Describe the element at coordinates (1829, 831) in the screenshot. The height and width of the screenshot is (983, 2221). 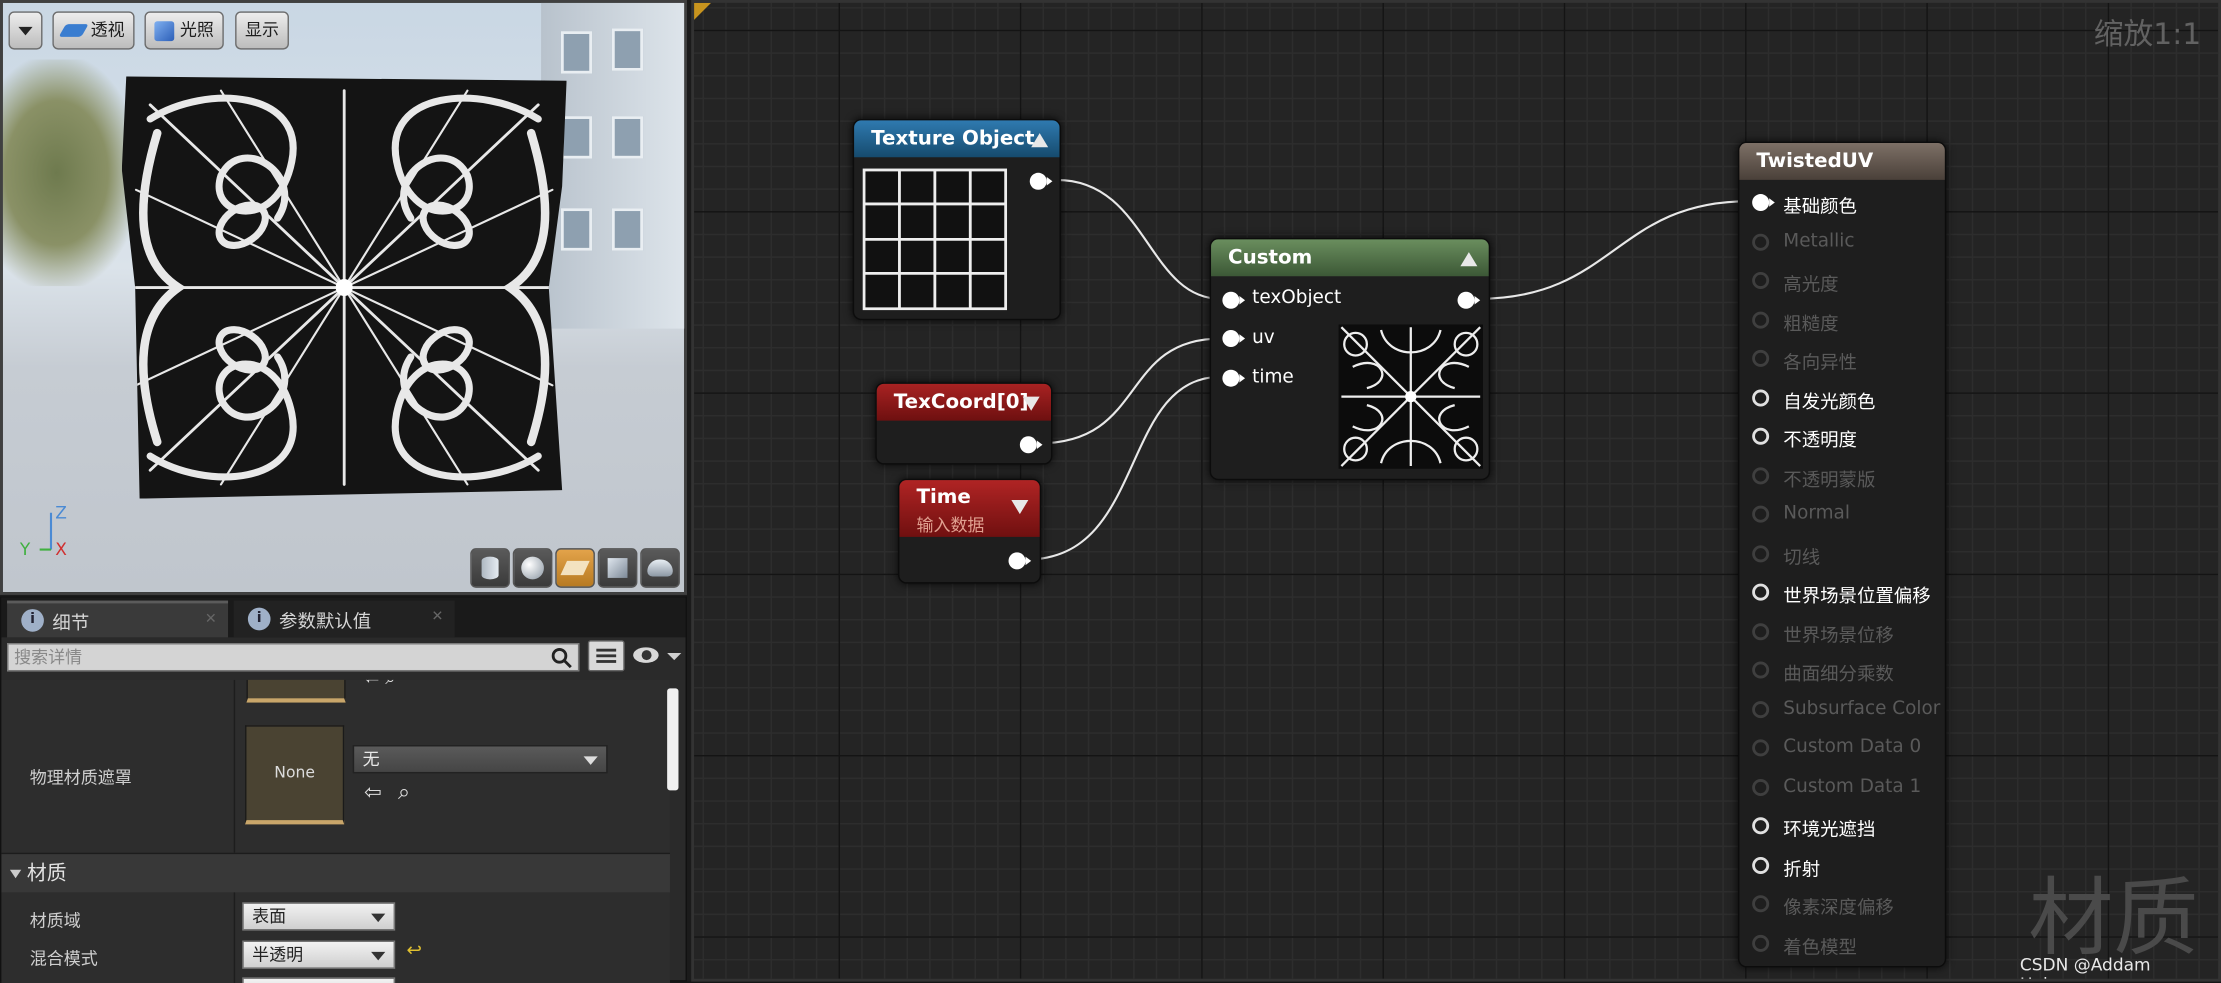
I see `result-pin-label: 环境光遮挡` at that location.